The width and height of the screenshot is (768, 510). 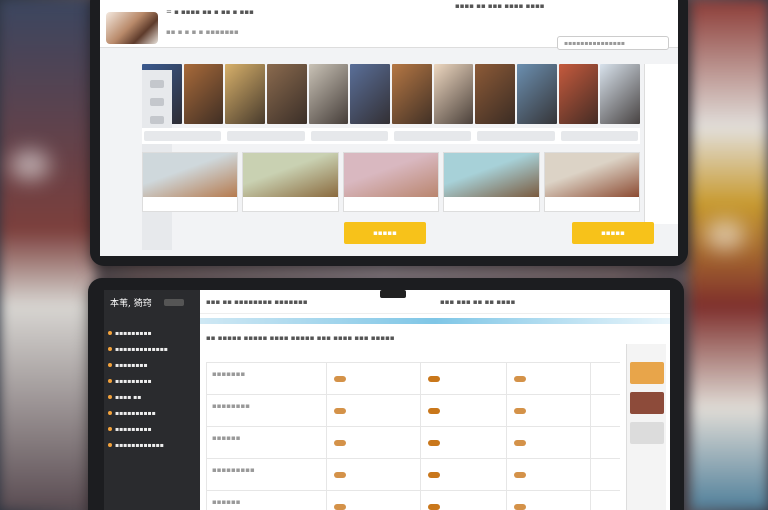 What do you see at coordinates (124, 397) in the screenshot?
I see `sidebar-item: ▪▪▪▪ ▪▪` at bounding box center [124, 397].